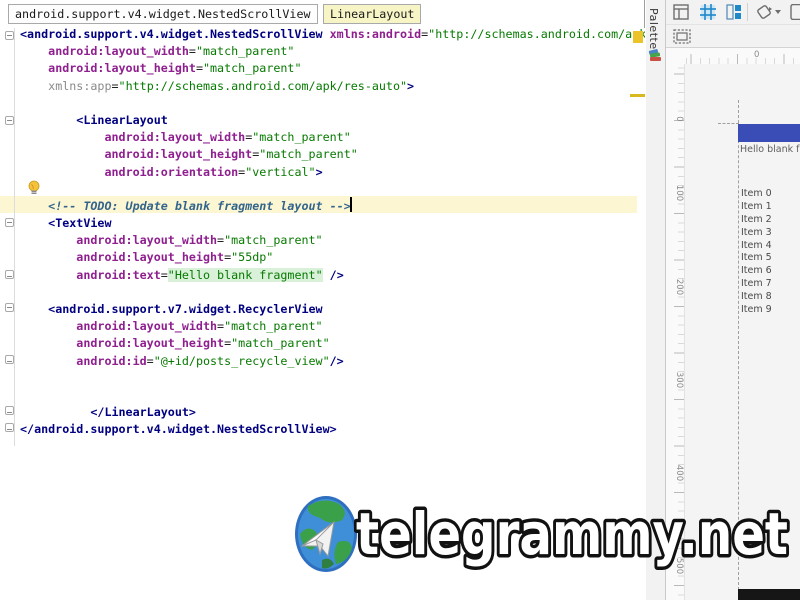 Image resolution: width=800 pixels, height=600 pixels. I want to click on code-line: <LinearLayout, so click(122, 119).